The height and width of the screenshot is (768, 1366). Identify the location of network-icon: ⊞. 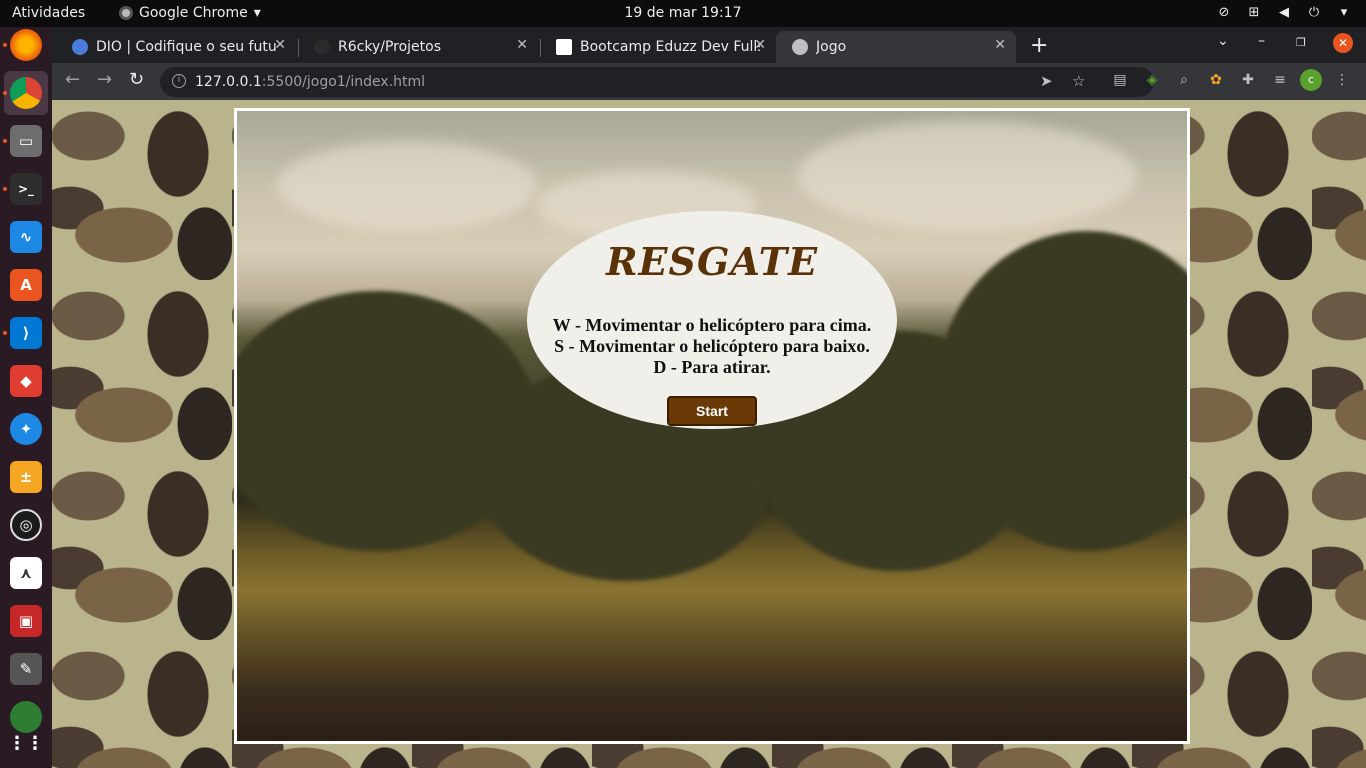
(1254, 12).